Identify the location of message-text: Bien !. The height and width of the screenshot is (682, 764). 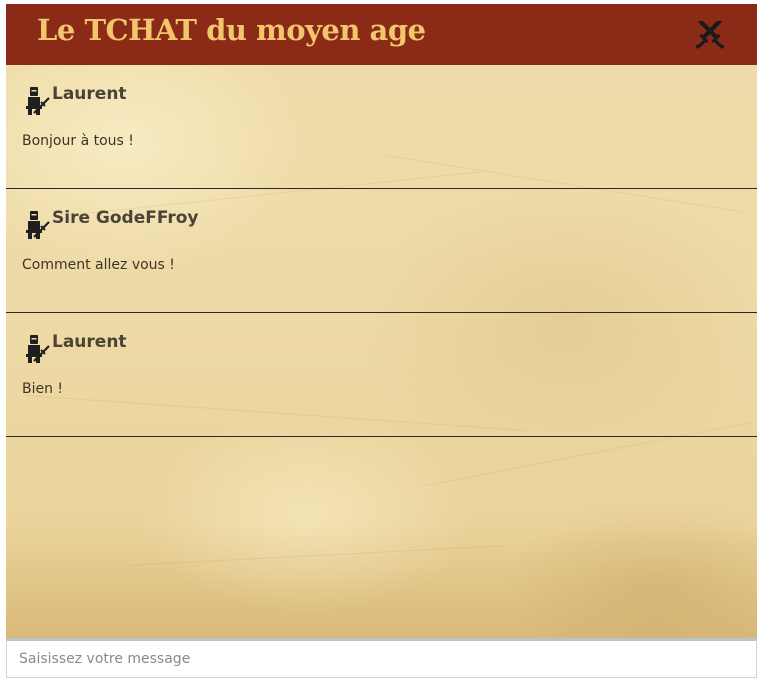
(43, 389).